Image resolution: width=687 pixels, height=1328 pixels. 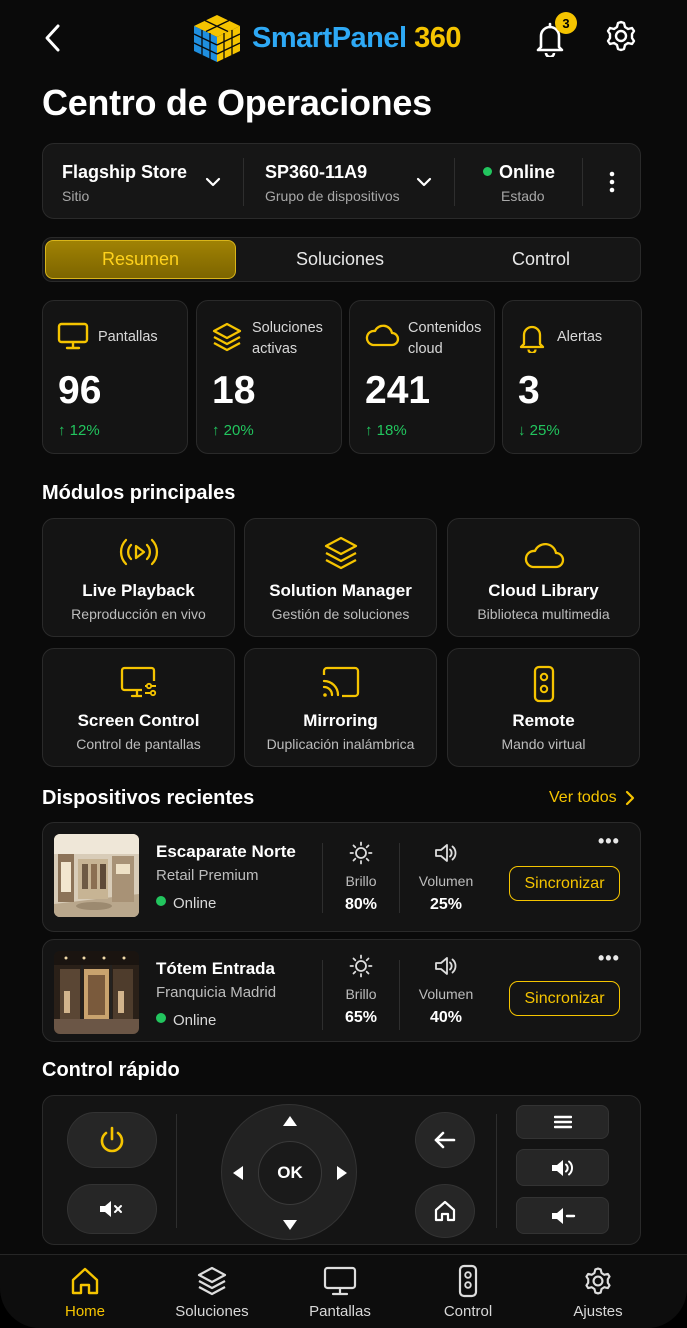 What do you see at coordinates (543, 707) in the screenshot?
I see `module-remote: Remote Mando virtual` at bounding box center [543, 707].